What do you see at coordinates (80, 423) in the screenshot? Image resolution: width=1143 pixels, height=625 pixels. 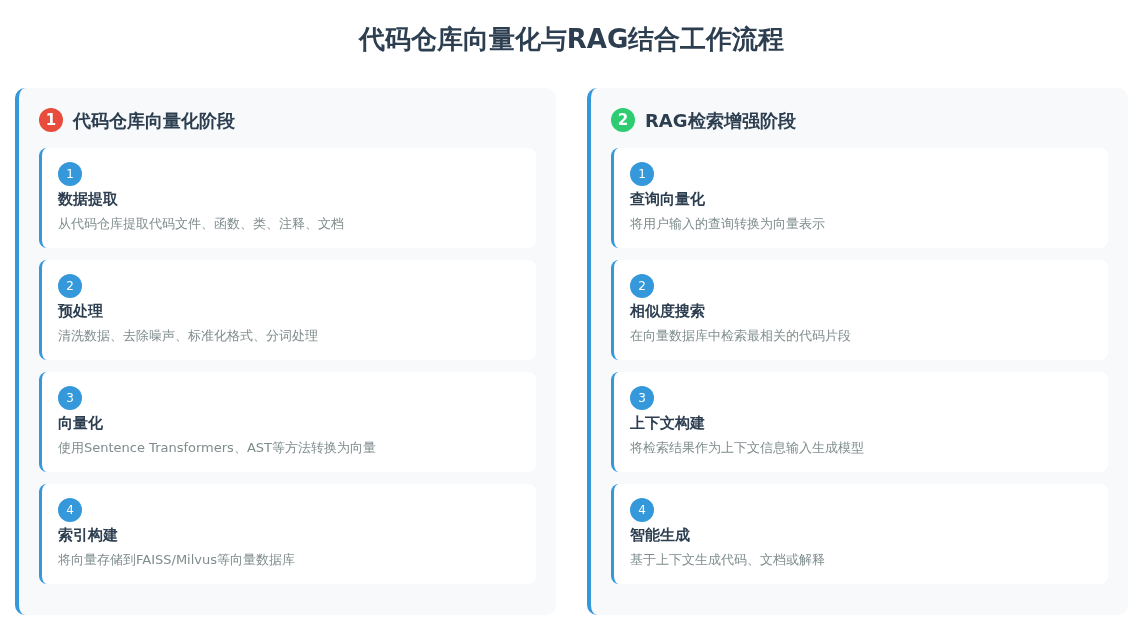 I see `step-title: 向量化` at bounding box center [80, 423].